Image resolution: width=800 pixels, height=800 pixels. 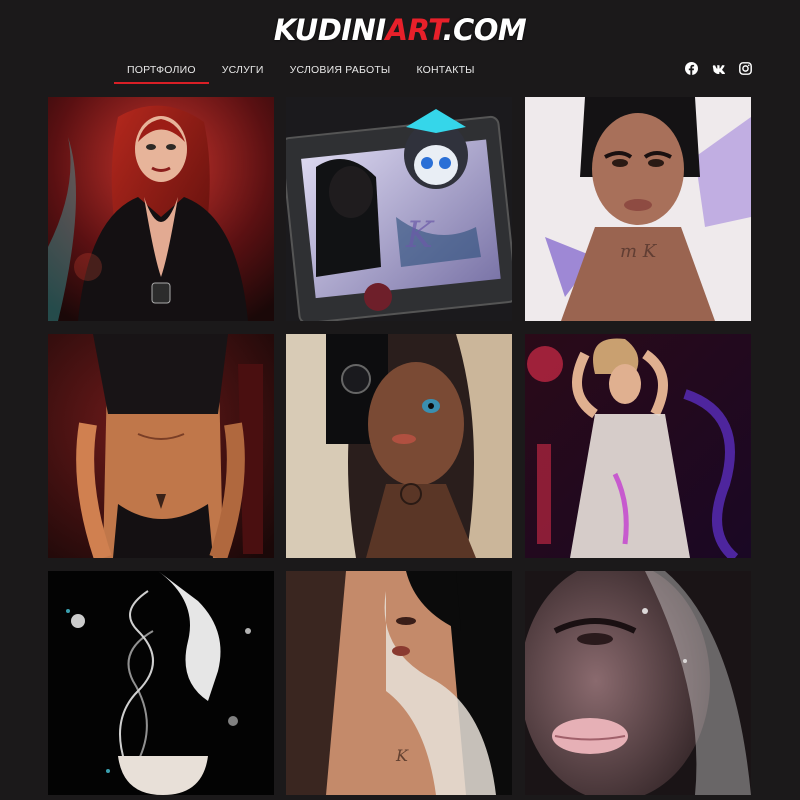 I want to click on social-links, so click(x=718, y=68).